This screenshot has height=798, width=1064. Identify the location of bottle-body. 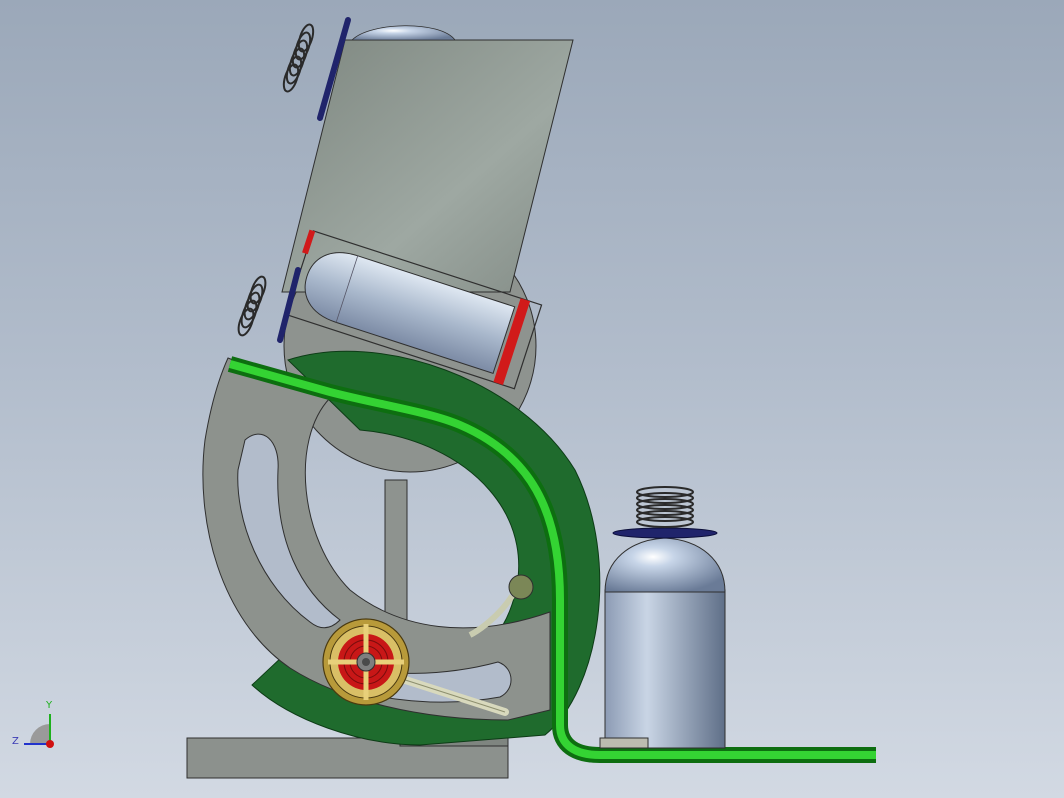
(665, 669).